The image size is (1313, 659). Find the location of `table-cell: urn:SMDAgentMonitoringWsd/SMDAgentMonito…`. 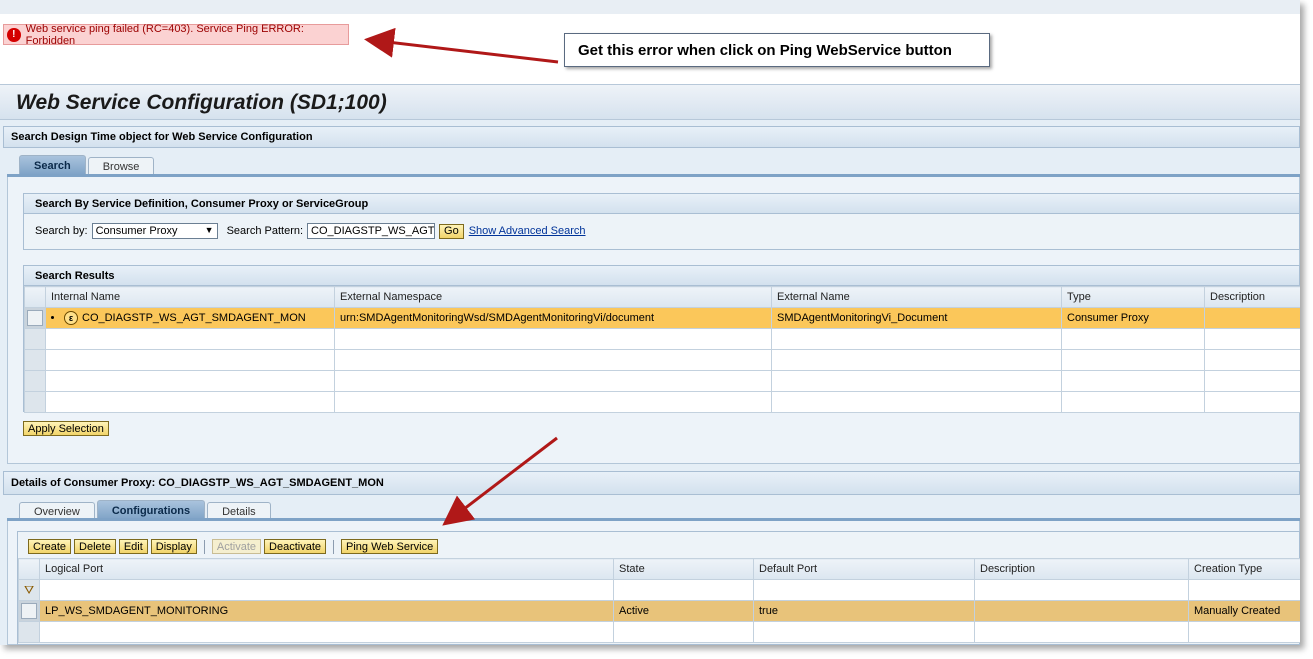

table-cell: urn:SMDAgentMonitoringWsd/SMDAgentMonito… is located at coordinates (553, 318).